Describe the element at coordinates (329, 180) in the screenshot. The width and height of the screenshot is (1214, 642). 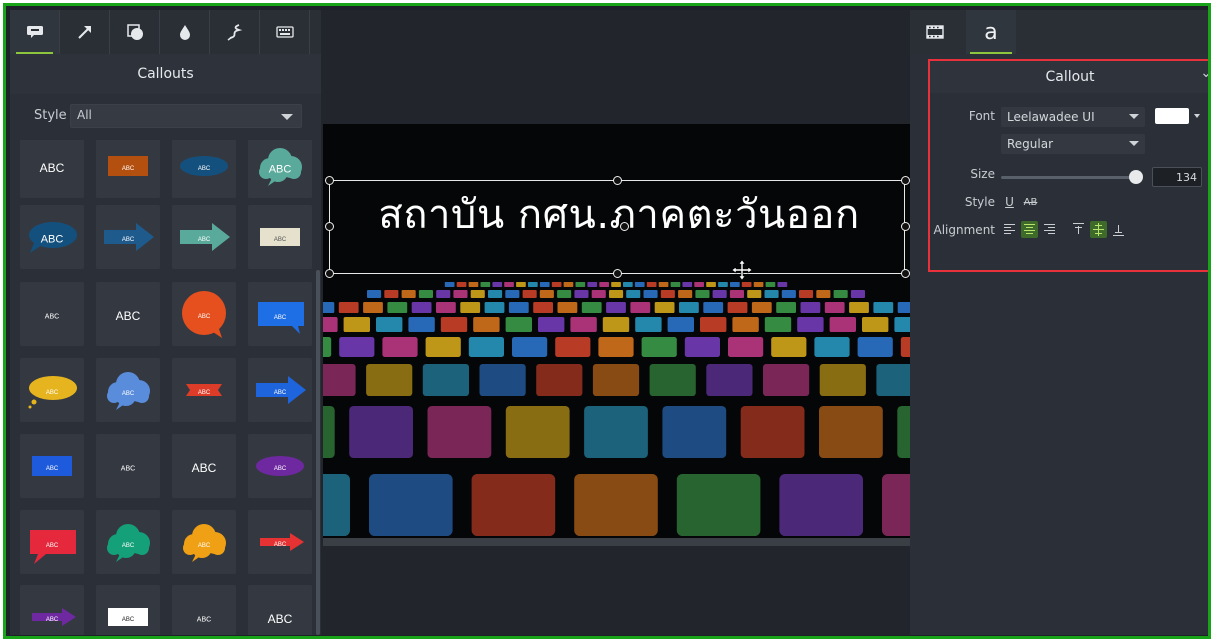
I see `resize-handle-top-left` at that location.